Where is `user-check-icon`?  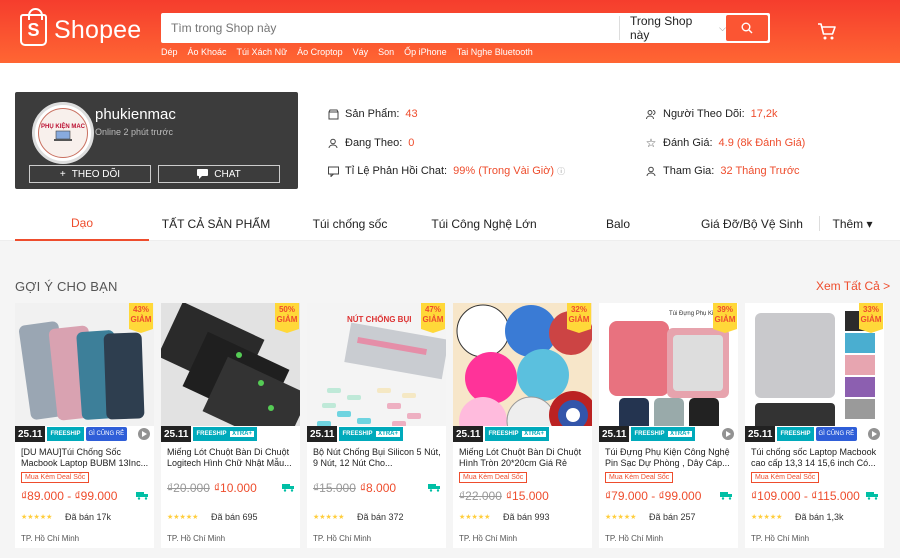 user-check-icon is located at coordinates (651, 171).